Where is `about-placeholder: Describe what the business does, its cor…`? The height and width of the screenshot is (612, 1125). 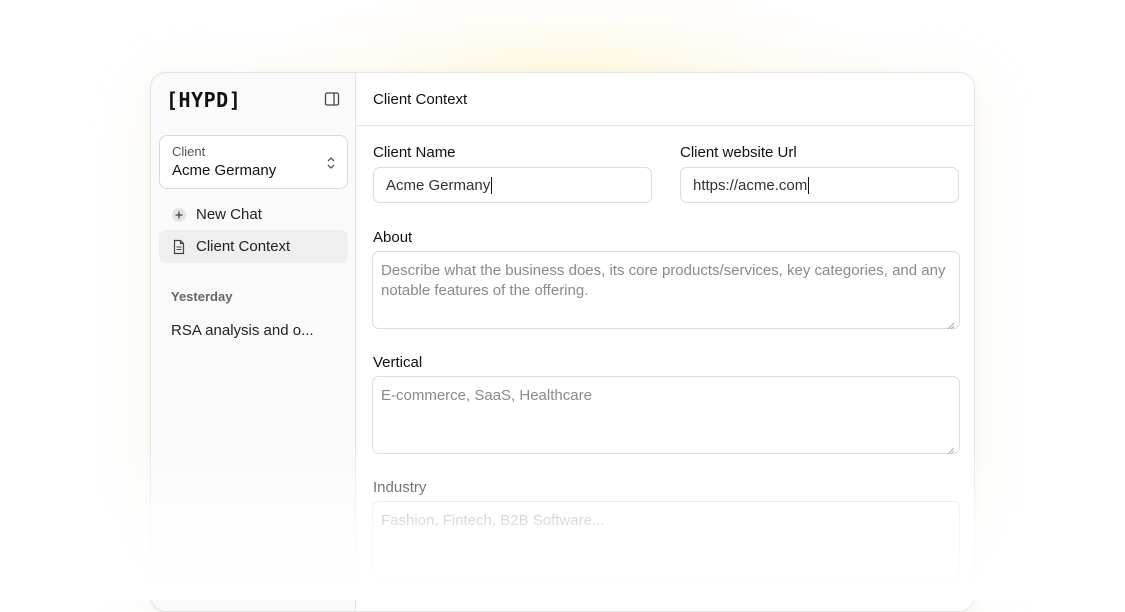 about-placeholder: Describe what the business does, its cor… is located at coordinates (663, 280).